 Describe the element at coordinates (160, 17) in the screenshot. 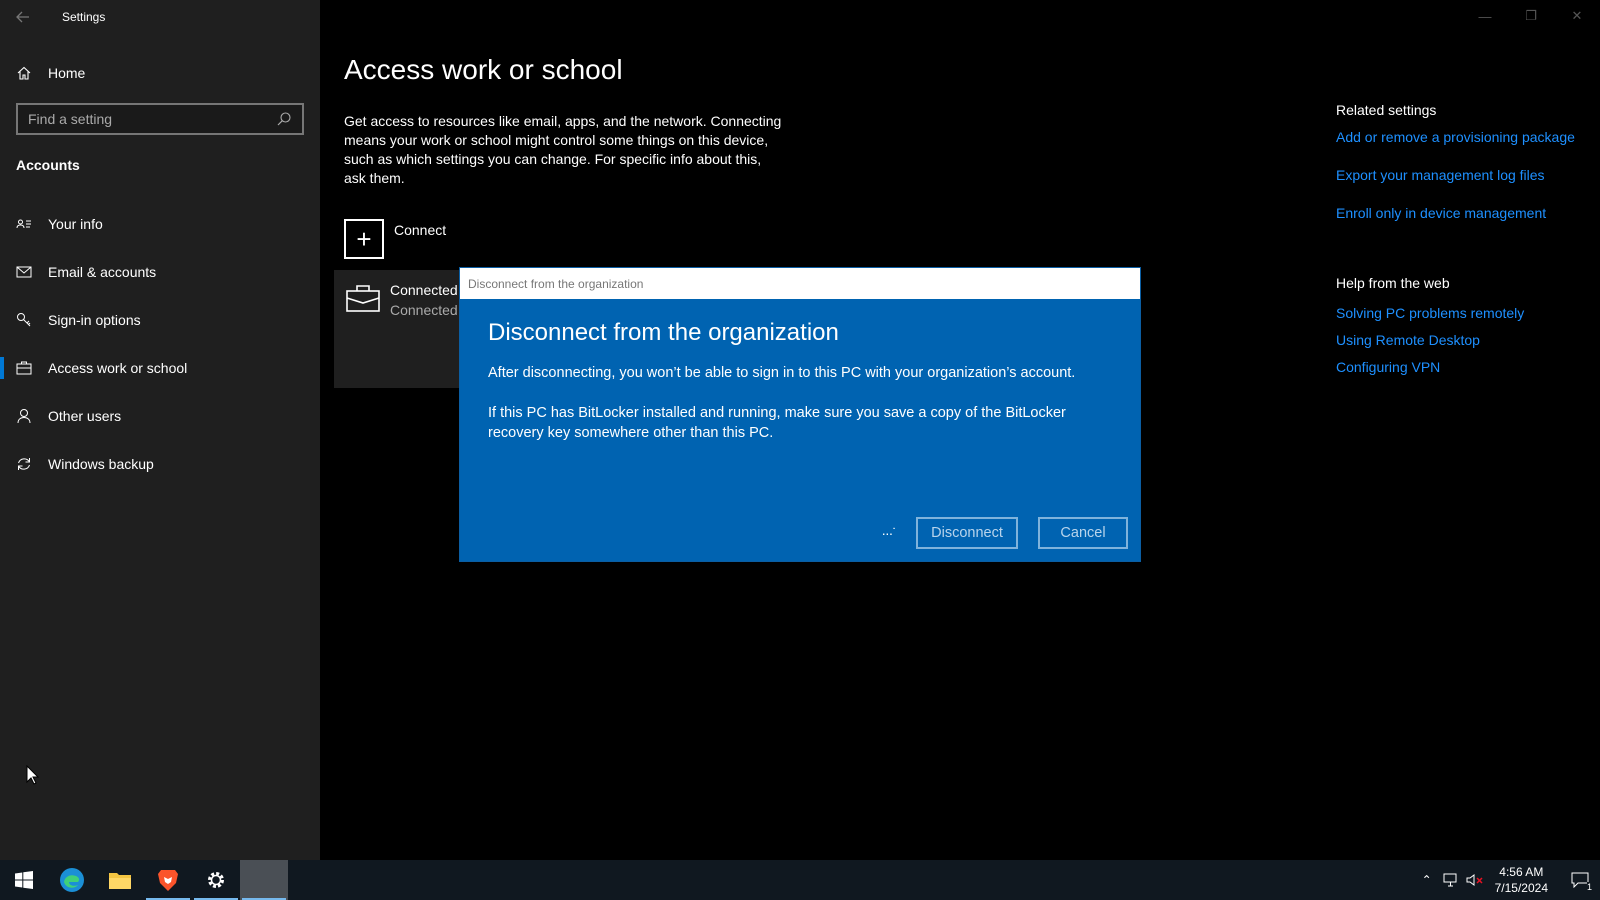

I see `title-bar: Settings` at that location.